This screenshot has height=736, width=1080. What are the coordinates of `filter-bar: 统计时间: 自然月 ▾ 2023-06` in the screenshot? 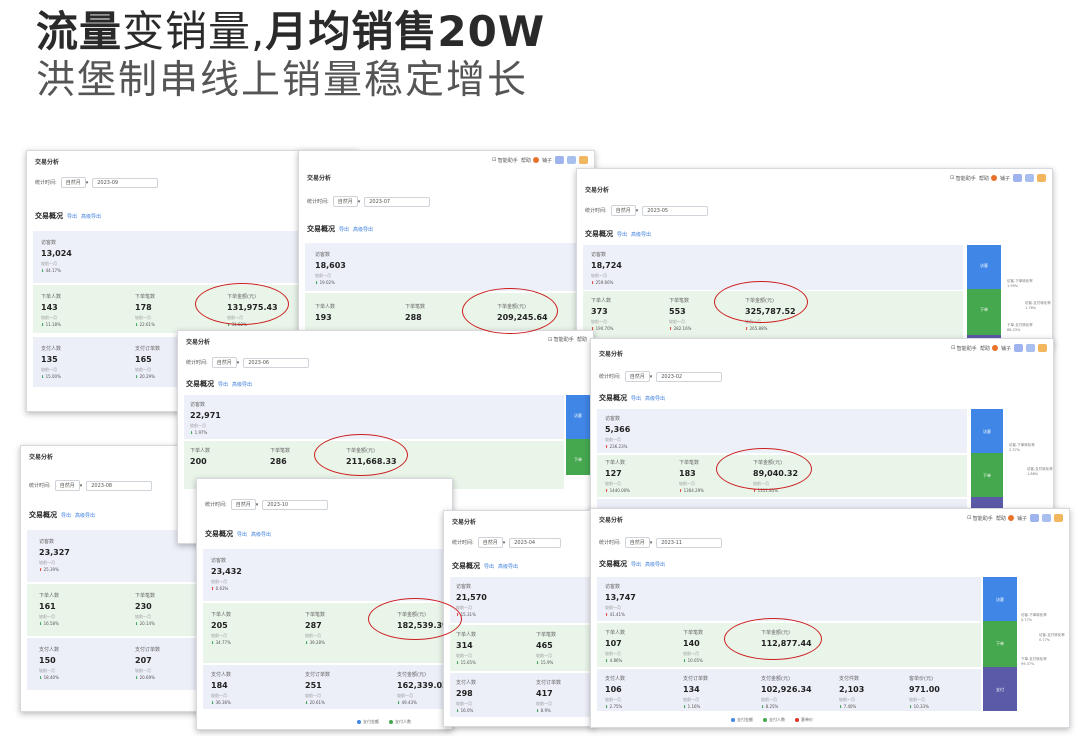 It's located at (248, 362).